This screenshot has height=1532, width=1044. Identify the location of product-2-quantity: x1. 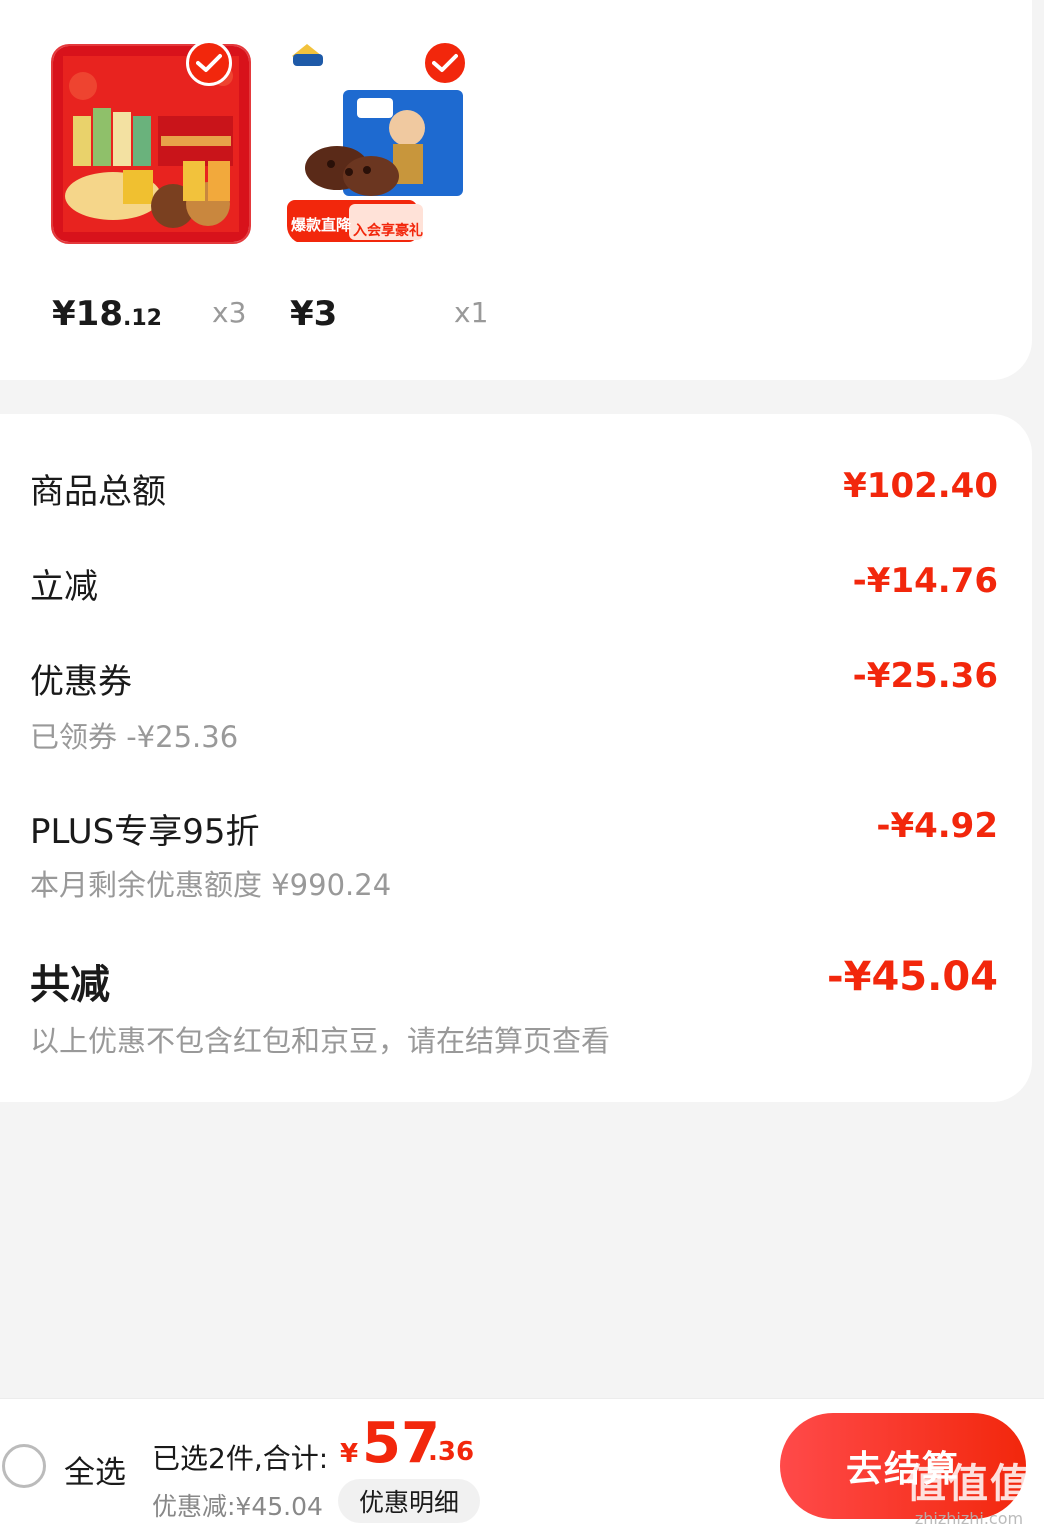
(471, 312).